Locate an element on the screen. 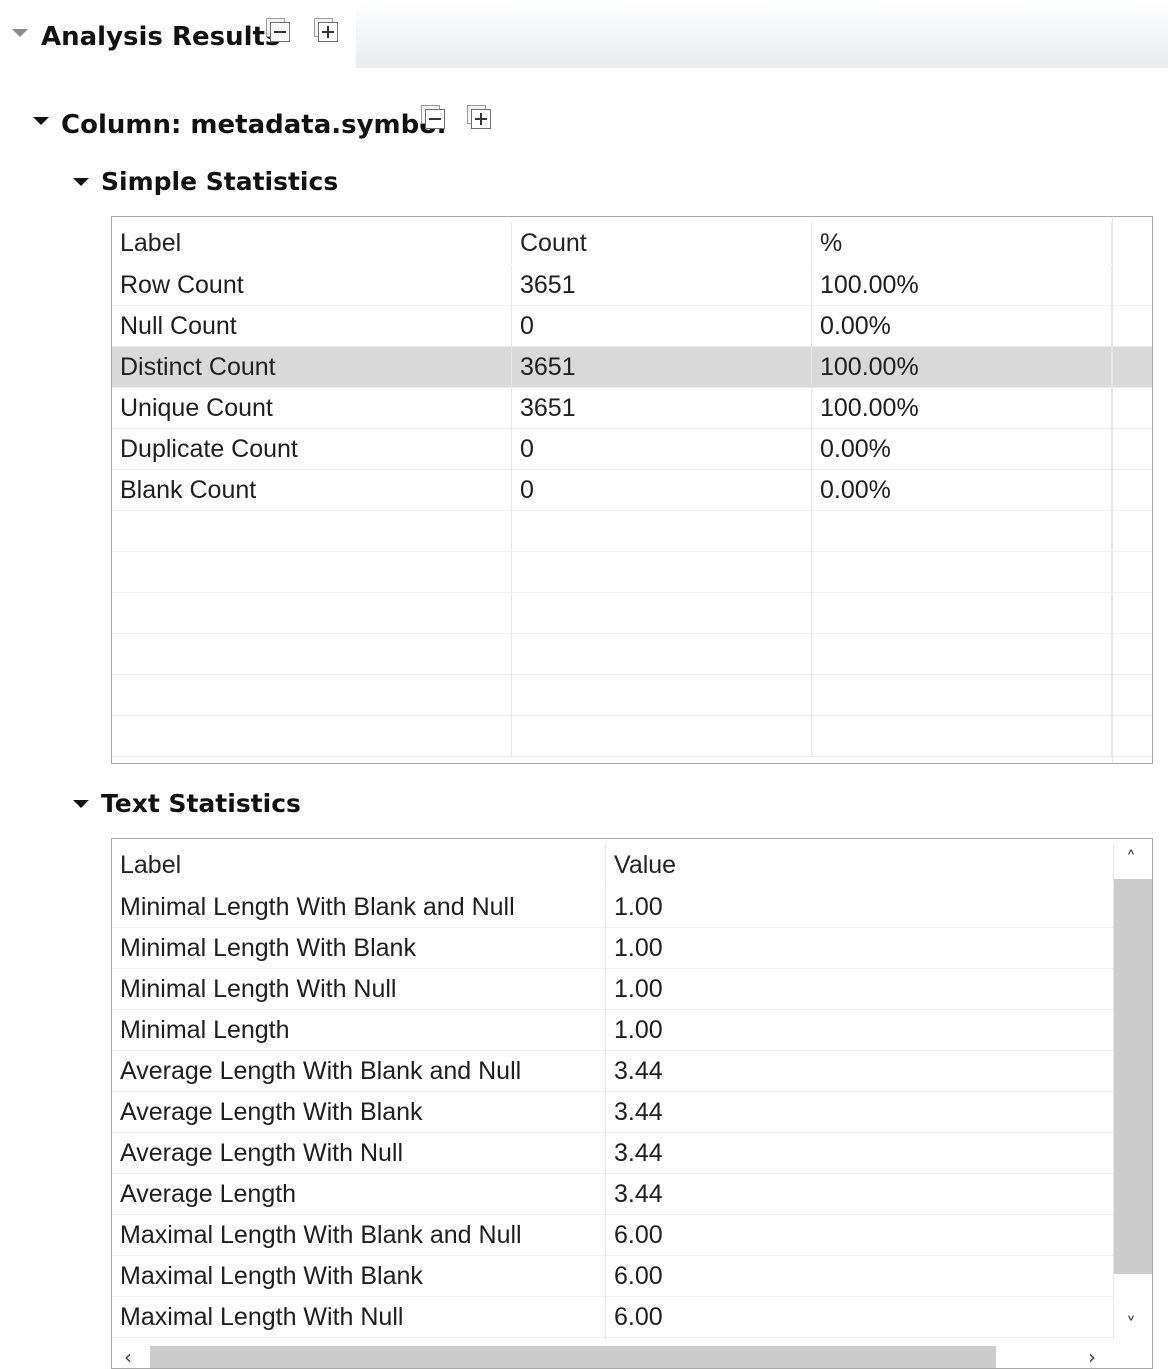 Image resolution: width=1168 pixels, height=1369 pixels. table-row: Minimal Length With Null 1.00 is located at coordinates (613, 989).